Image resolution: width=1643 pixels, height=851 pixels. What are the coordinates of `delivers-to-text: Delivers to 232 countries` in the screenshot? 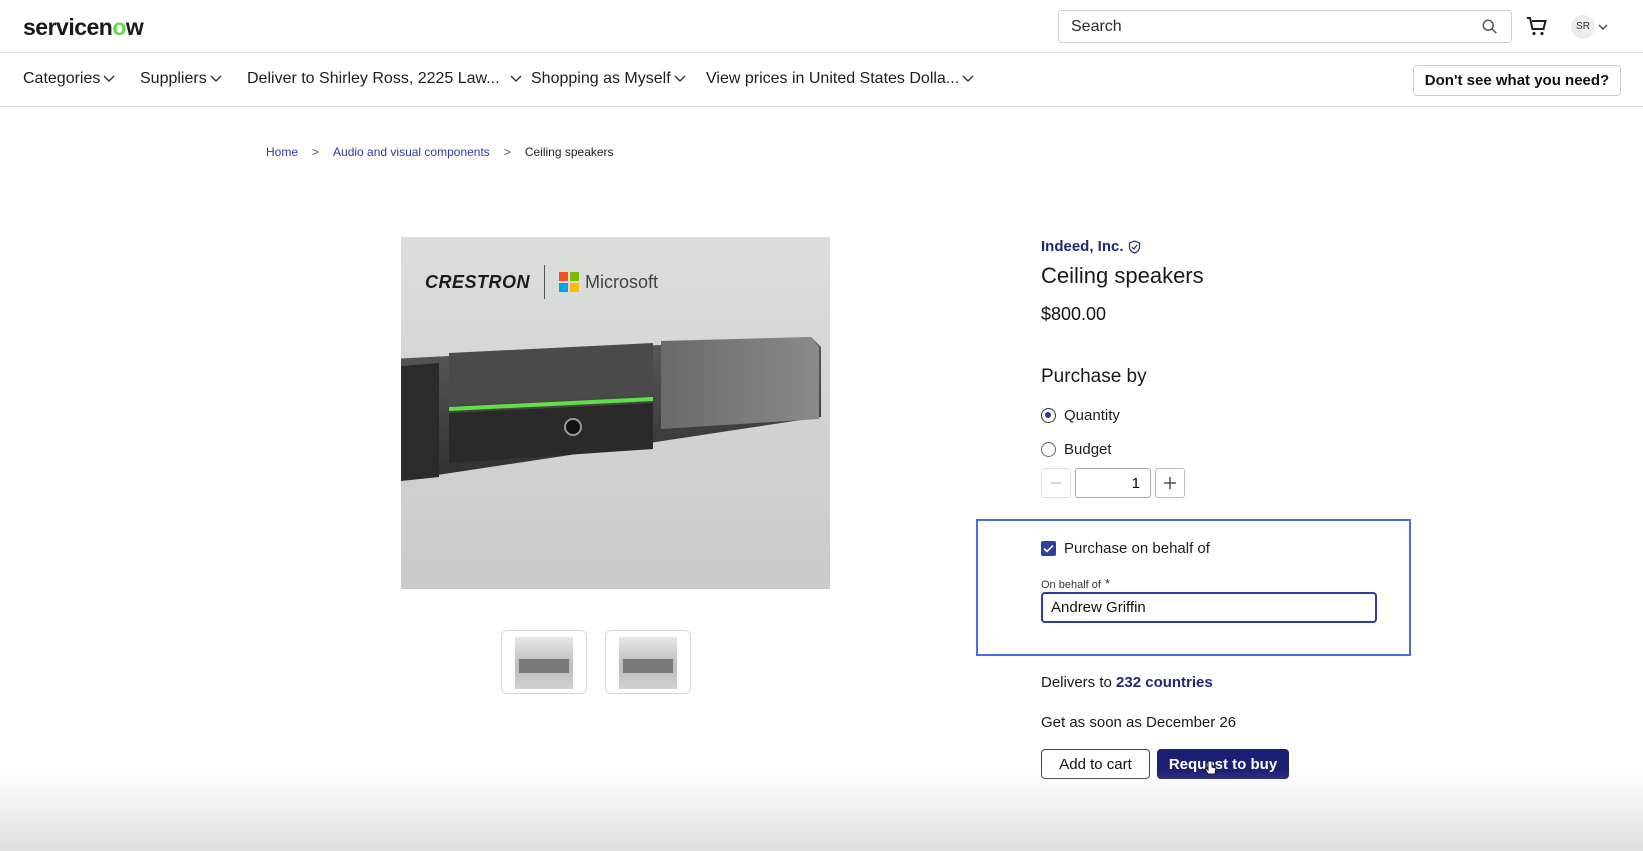 It's located at (1127, 682).